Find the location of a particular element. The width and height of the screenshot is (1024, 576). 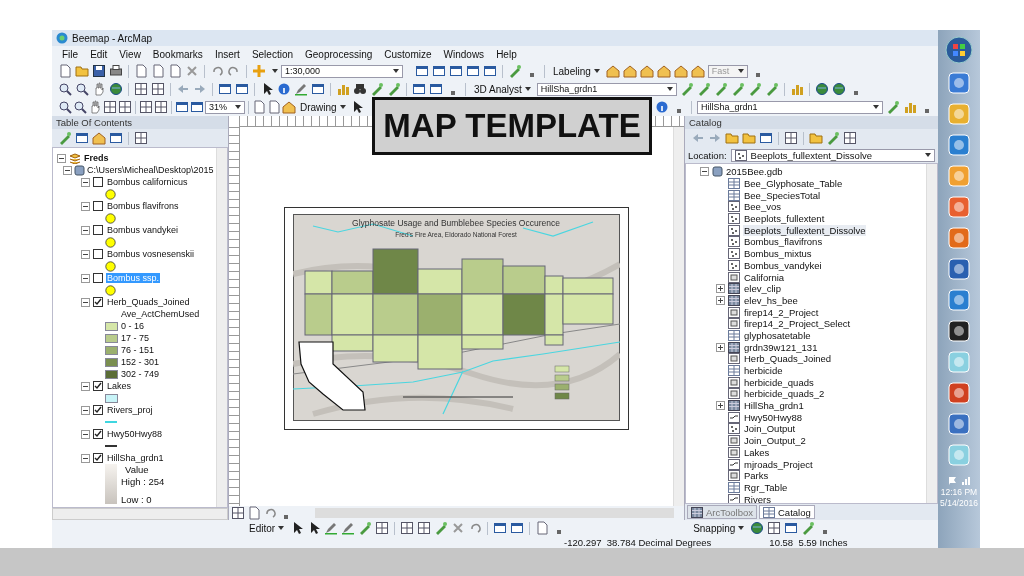

tree-item: grdn39w121_131 is located at coordinates (781, 347).